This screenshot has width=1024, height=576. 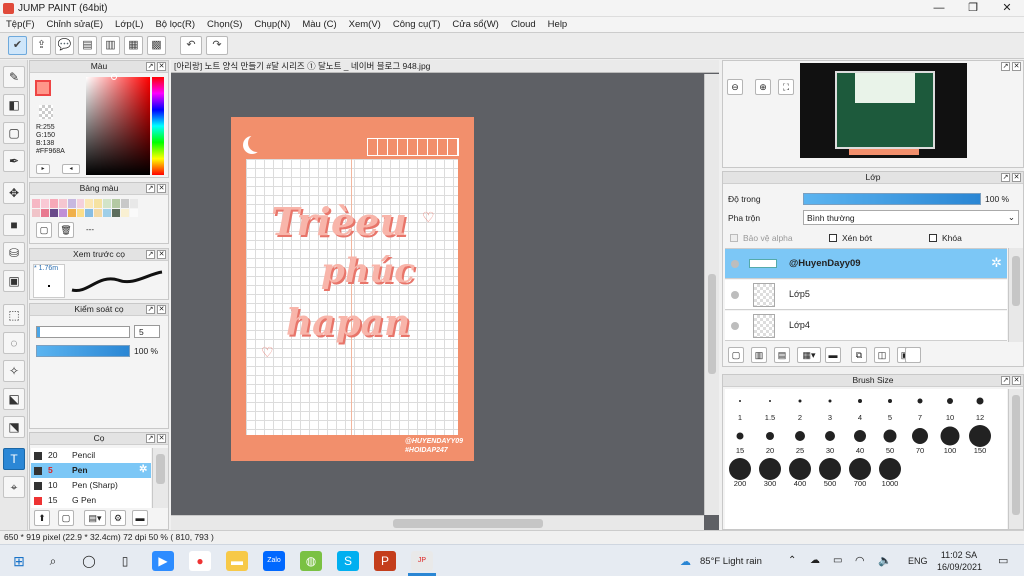 I want to click on layer-folder-icon: ▬, so click(x=833, y=355).